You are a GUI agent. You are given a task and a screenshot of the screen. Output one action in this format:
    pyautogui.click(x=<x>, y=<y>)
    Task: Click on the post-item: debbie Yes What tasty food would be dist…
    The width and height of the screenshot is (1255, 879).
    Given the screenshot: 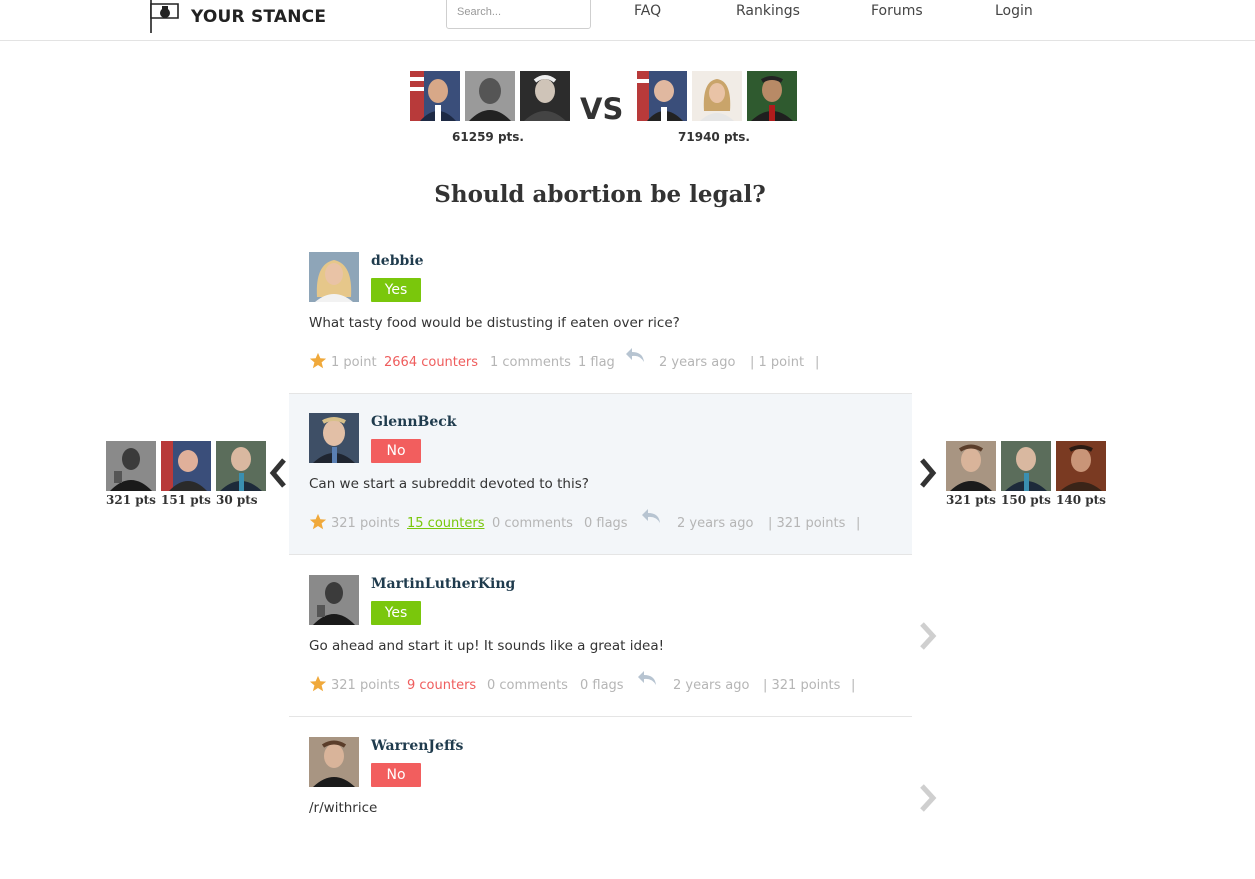 What is the action you would take?
    pyautogui.click(x=600, y=313)
    